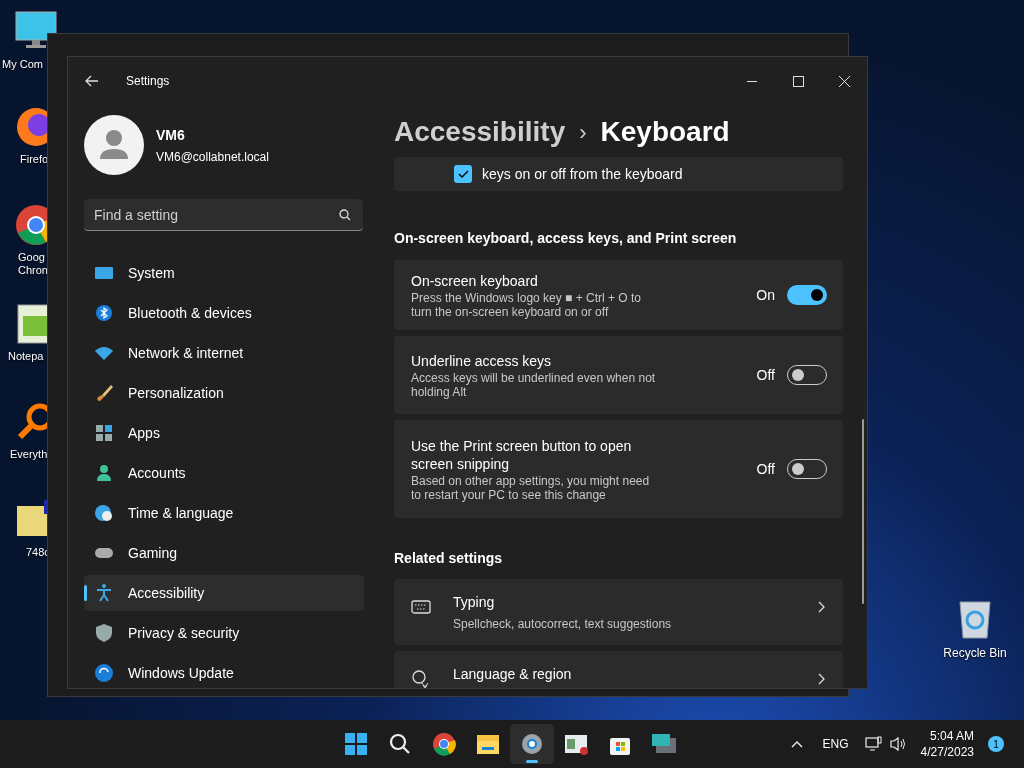  I want to click on back-arrow-icon, so click(92, 81).